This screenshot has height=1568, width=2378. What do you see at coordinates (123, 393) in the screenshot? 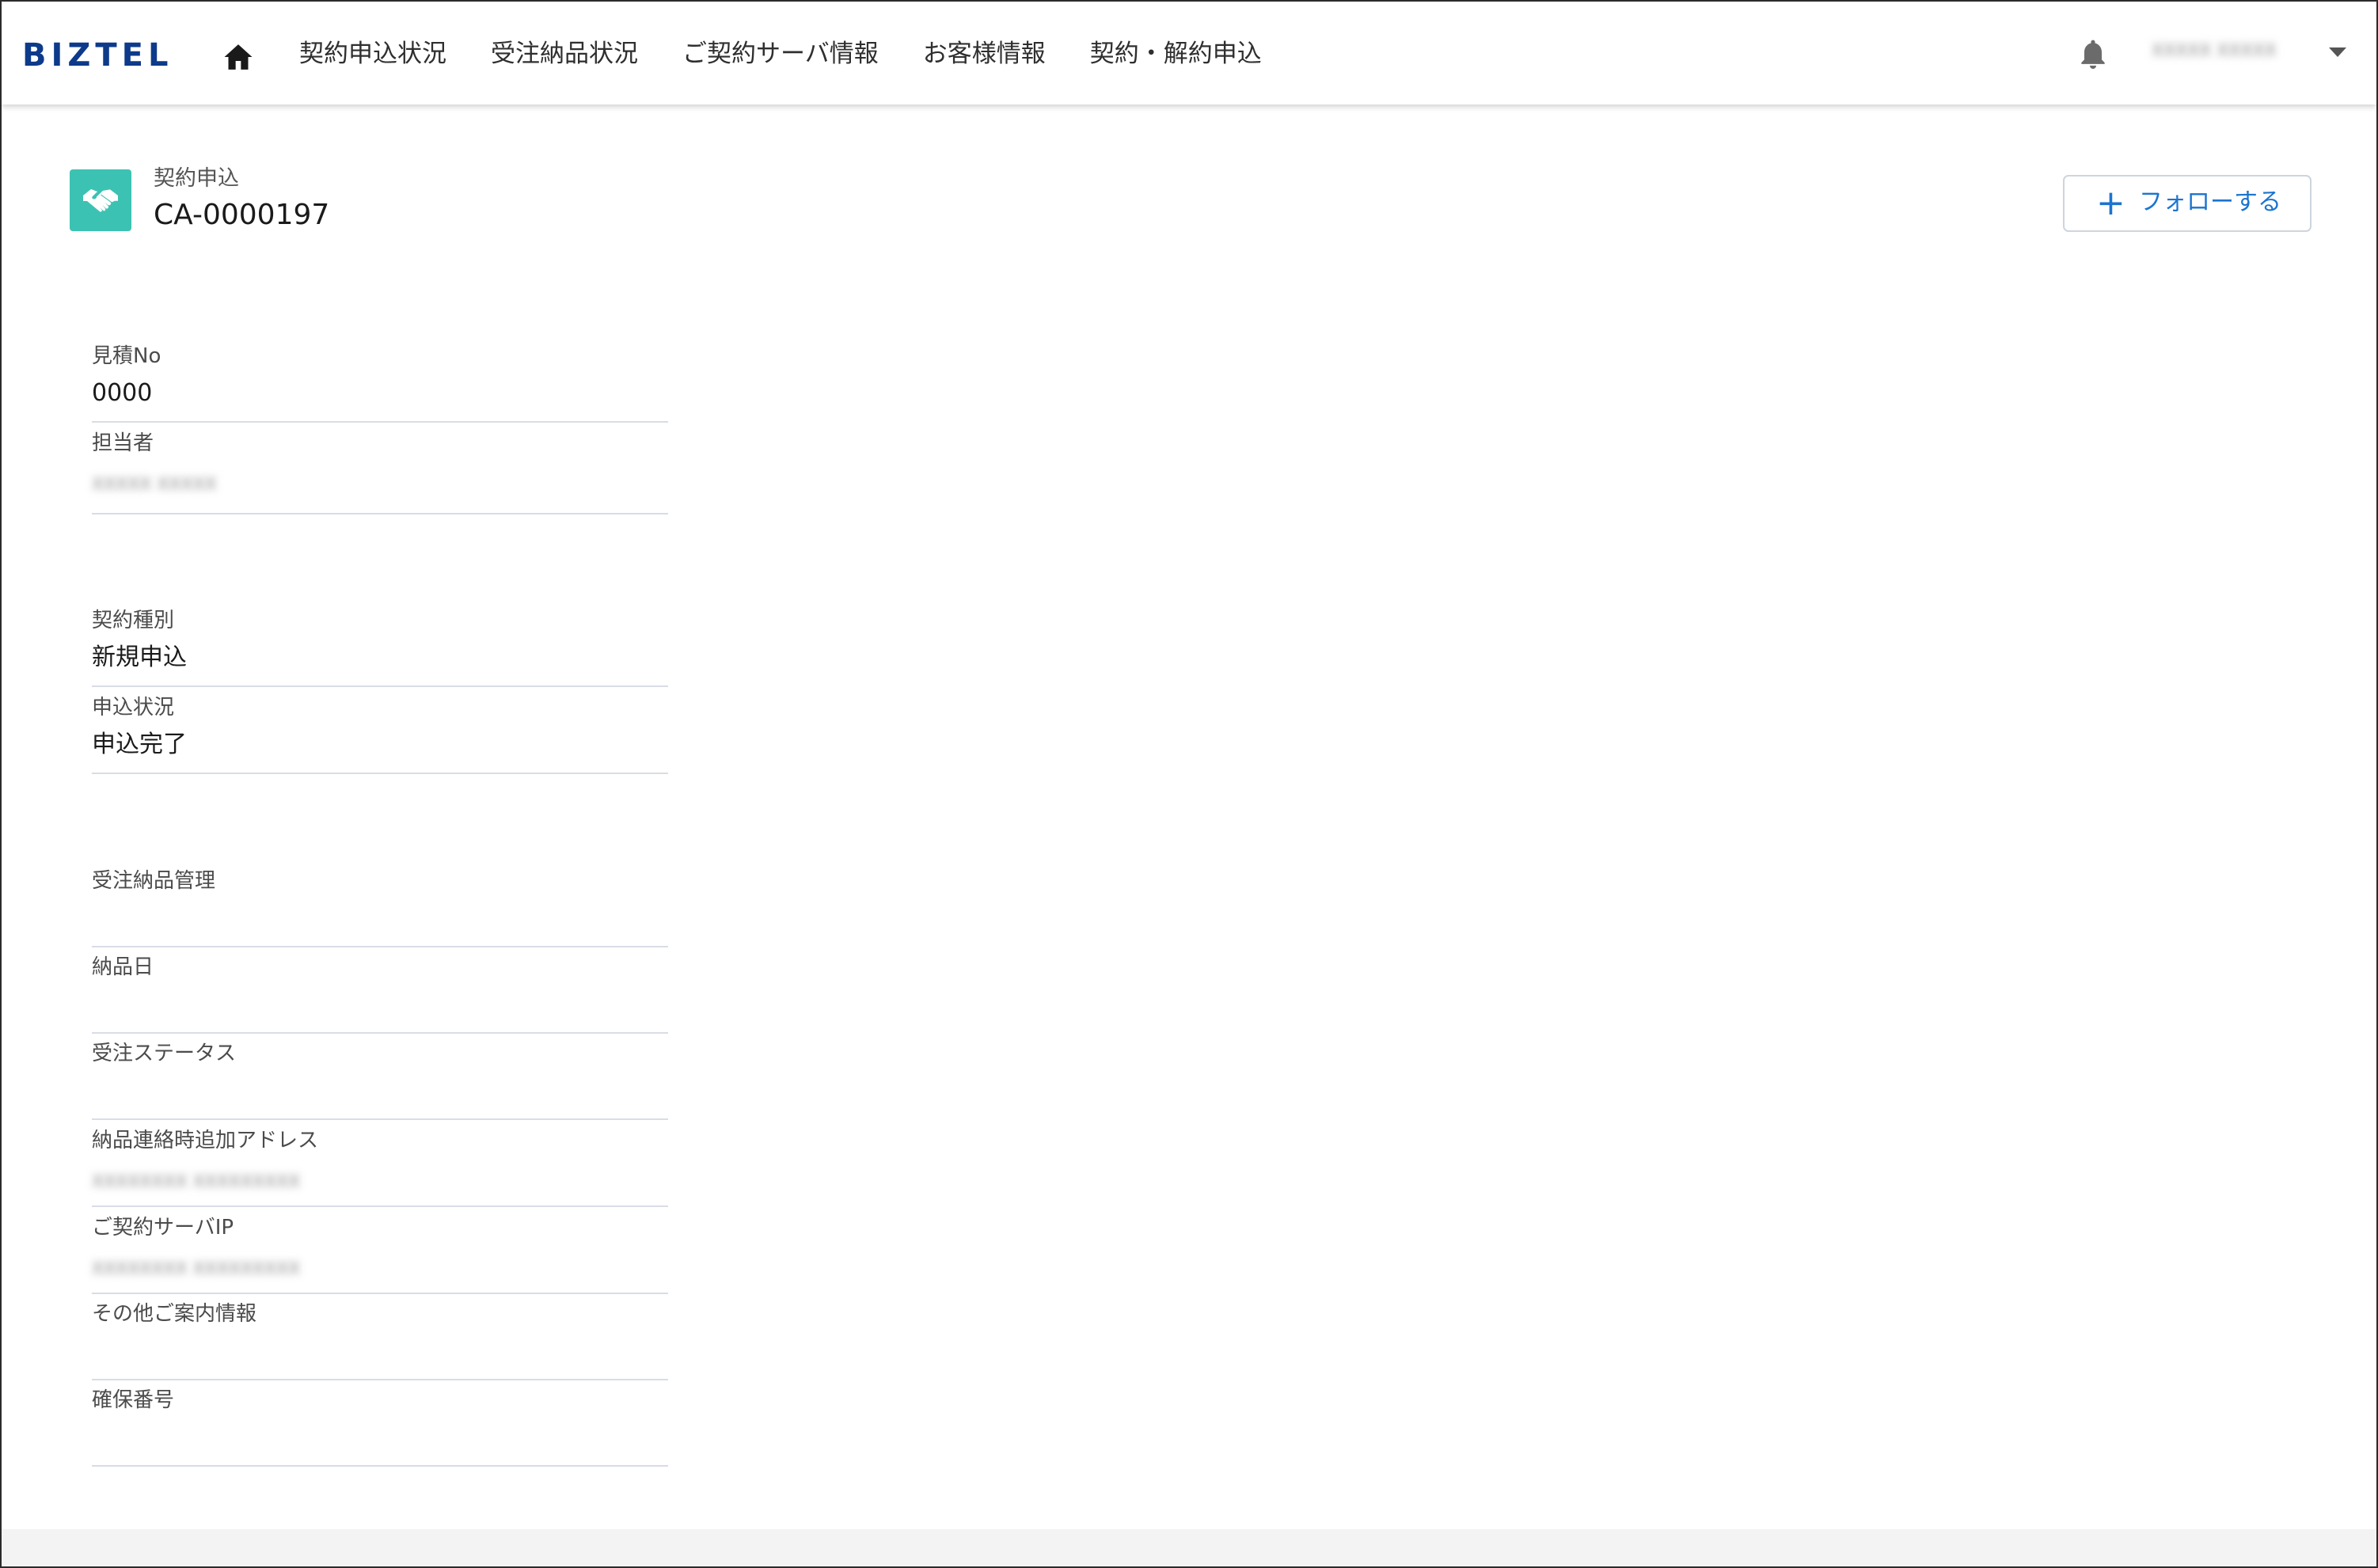
I see `field-value: 0000` at bounding box center [123, 393].